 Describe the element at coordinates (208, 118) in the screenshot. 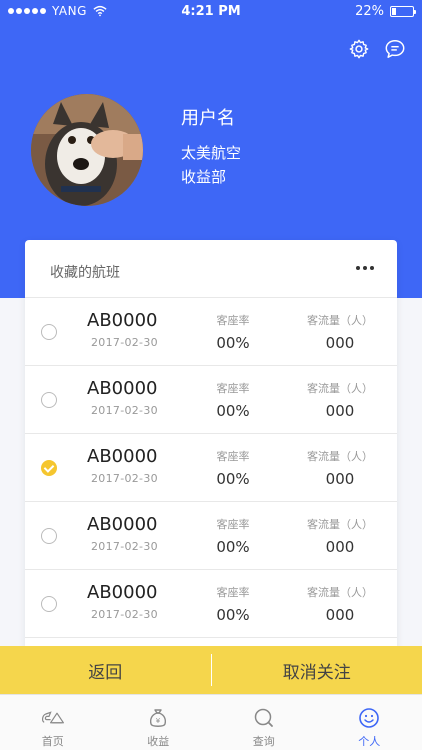

I see `username: 用户名` at that location.